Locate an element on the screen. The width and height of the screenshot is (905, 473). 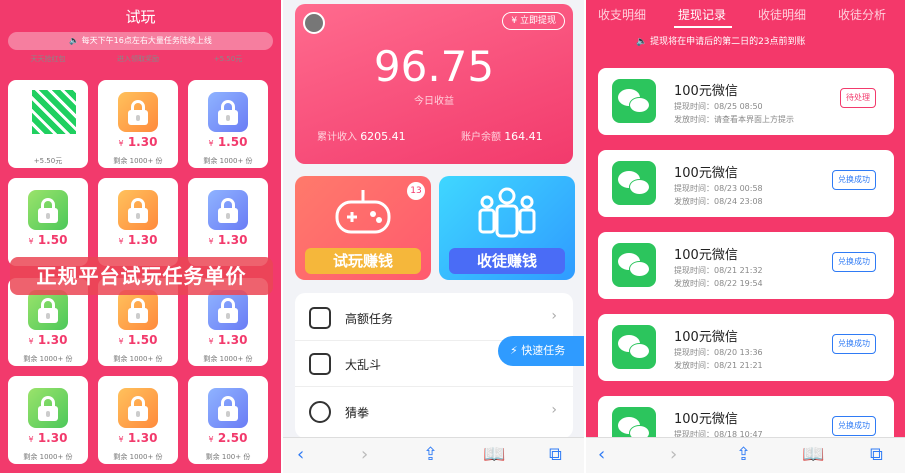
announcement-banner: 🔈 每天下午16点左右大量任务陆续上线 is located at coordinates (140, 41).